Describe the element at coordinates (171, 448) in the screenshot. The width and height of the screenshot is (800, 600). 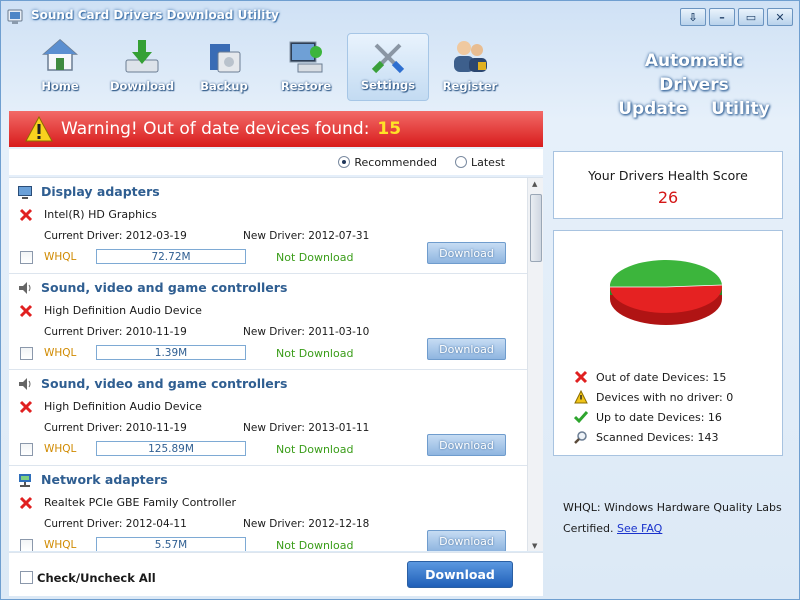
I see `size-bar: 125.89M` at that location.